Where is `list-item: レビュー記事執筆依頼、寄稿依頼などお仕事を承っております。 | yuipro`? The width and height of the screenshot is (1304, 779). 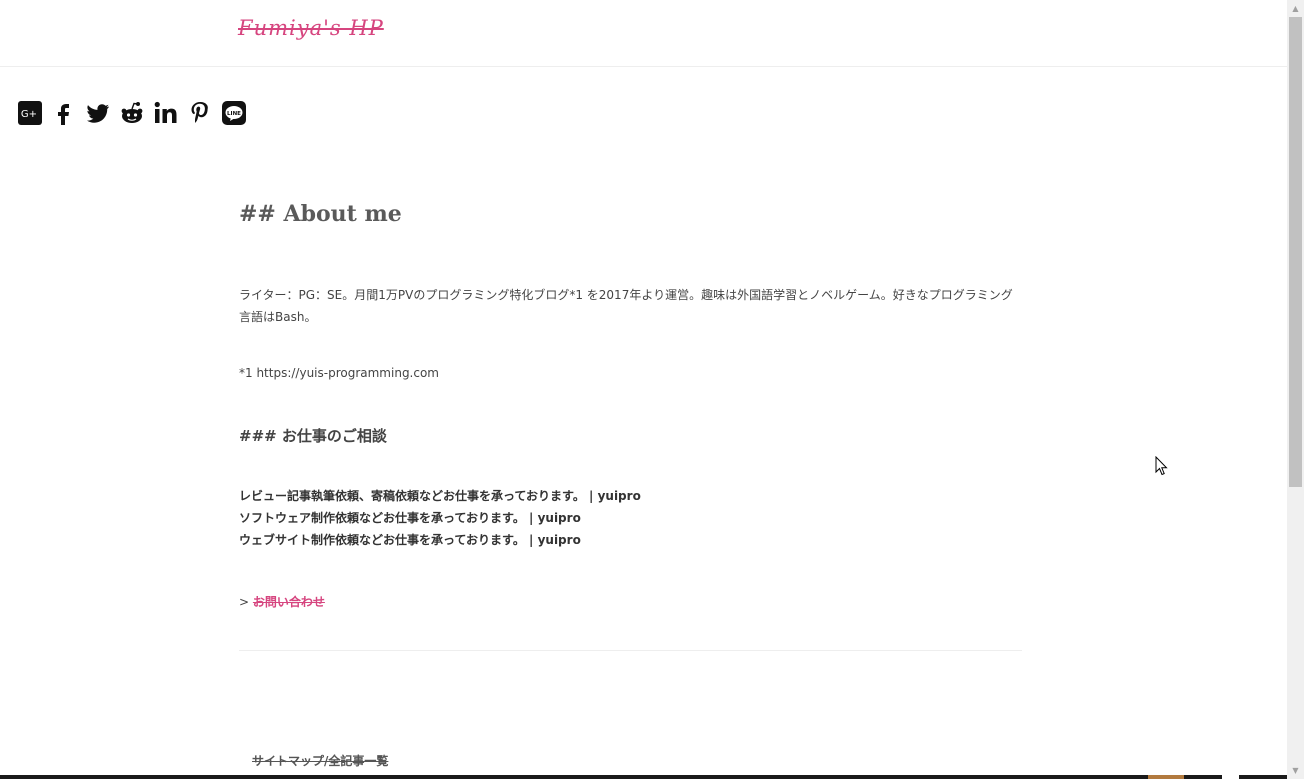
list-item: レビュー記事執筆依頼、寄稿依頼などお仕事を承っております。 | yuipro is located at coordinates (440, 496).